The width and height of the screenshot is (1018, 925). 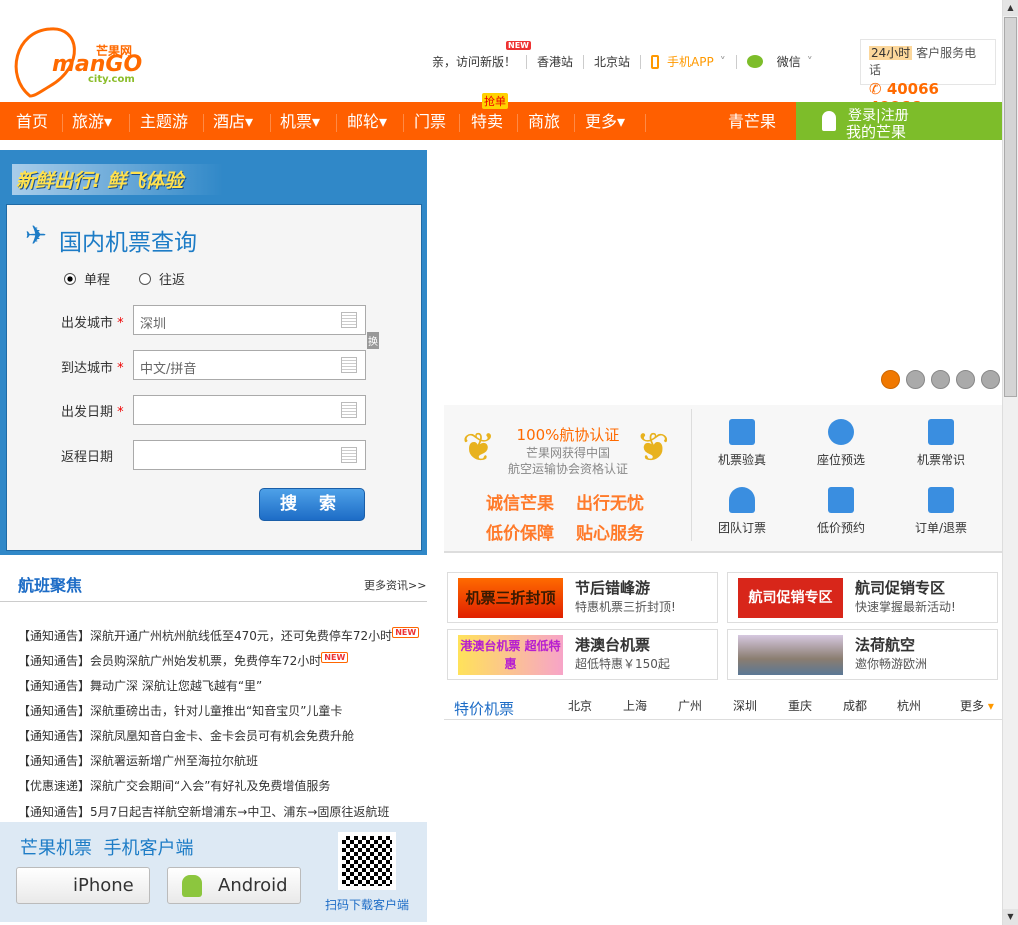 I want to click on news-item: 【通知通告】深航凤凰知音白金卡、金卡会员可有机会免费升舱, so click(x=186, y=735).